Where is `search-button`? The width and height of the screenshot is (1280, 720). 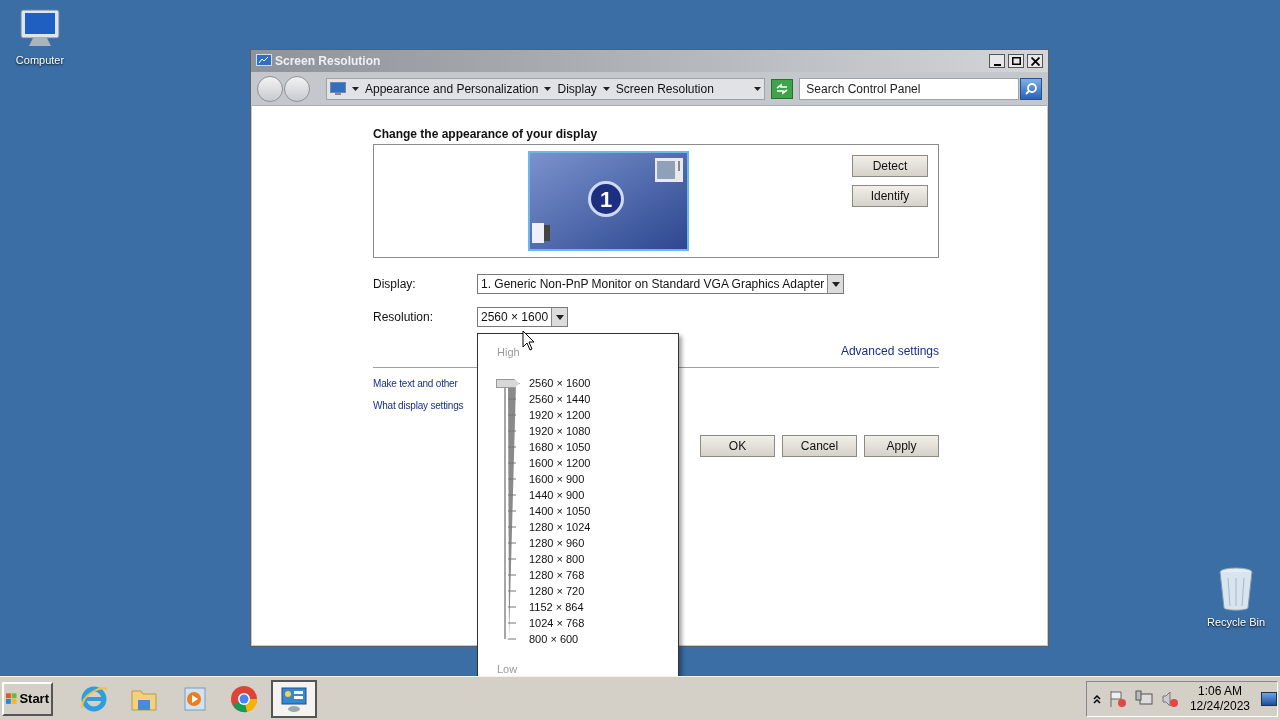
search-button is located at coordinates (1031, 88).